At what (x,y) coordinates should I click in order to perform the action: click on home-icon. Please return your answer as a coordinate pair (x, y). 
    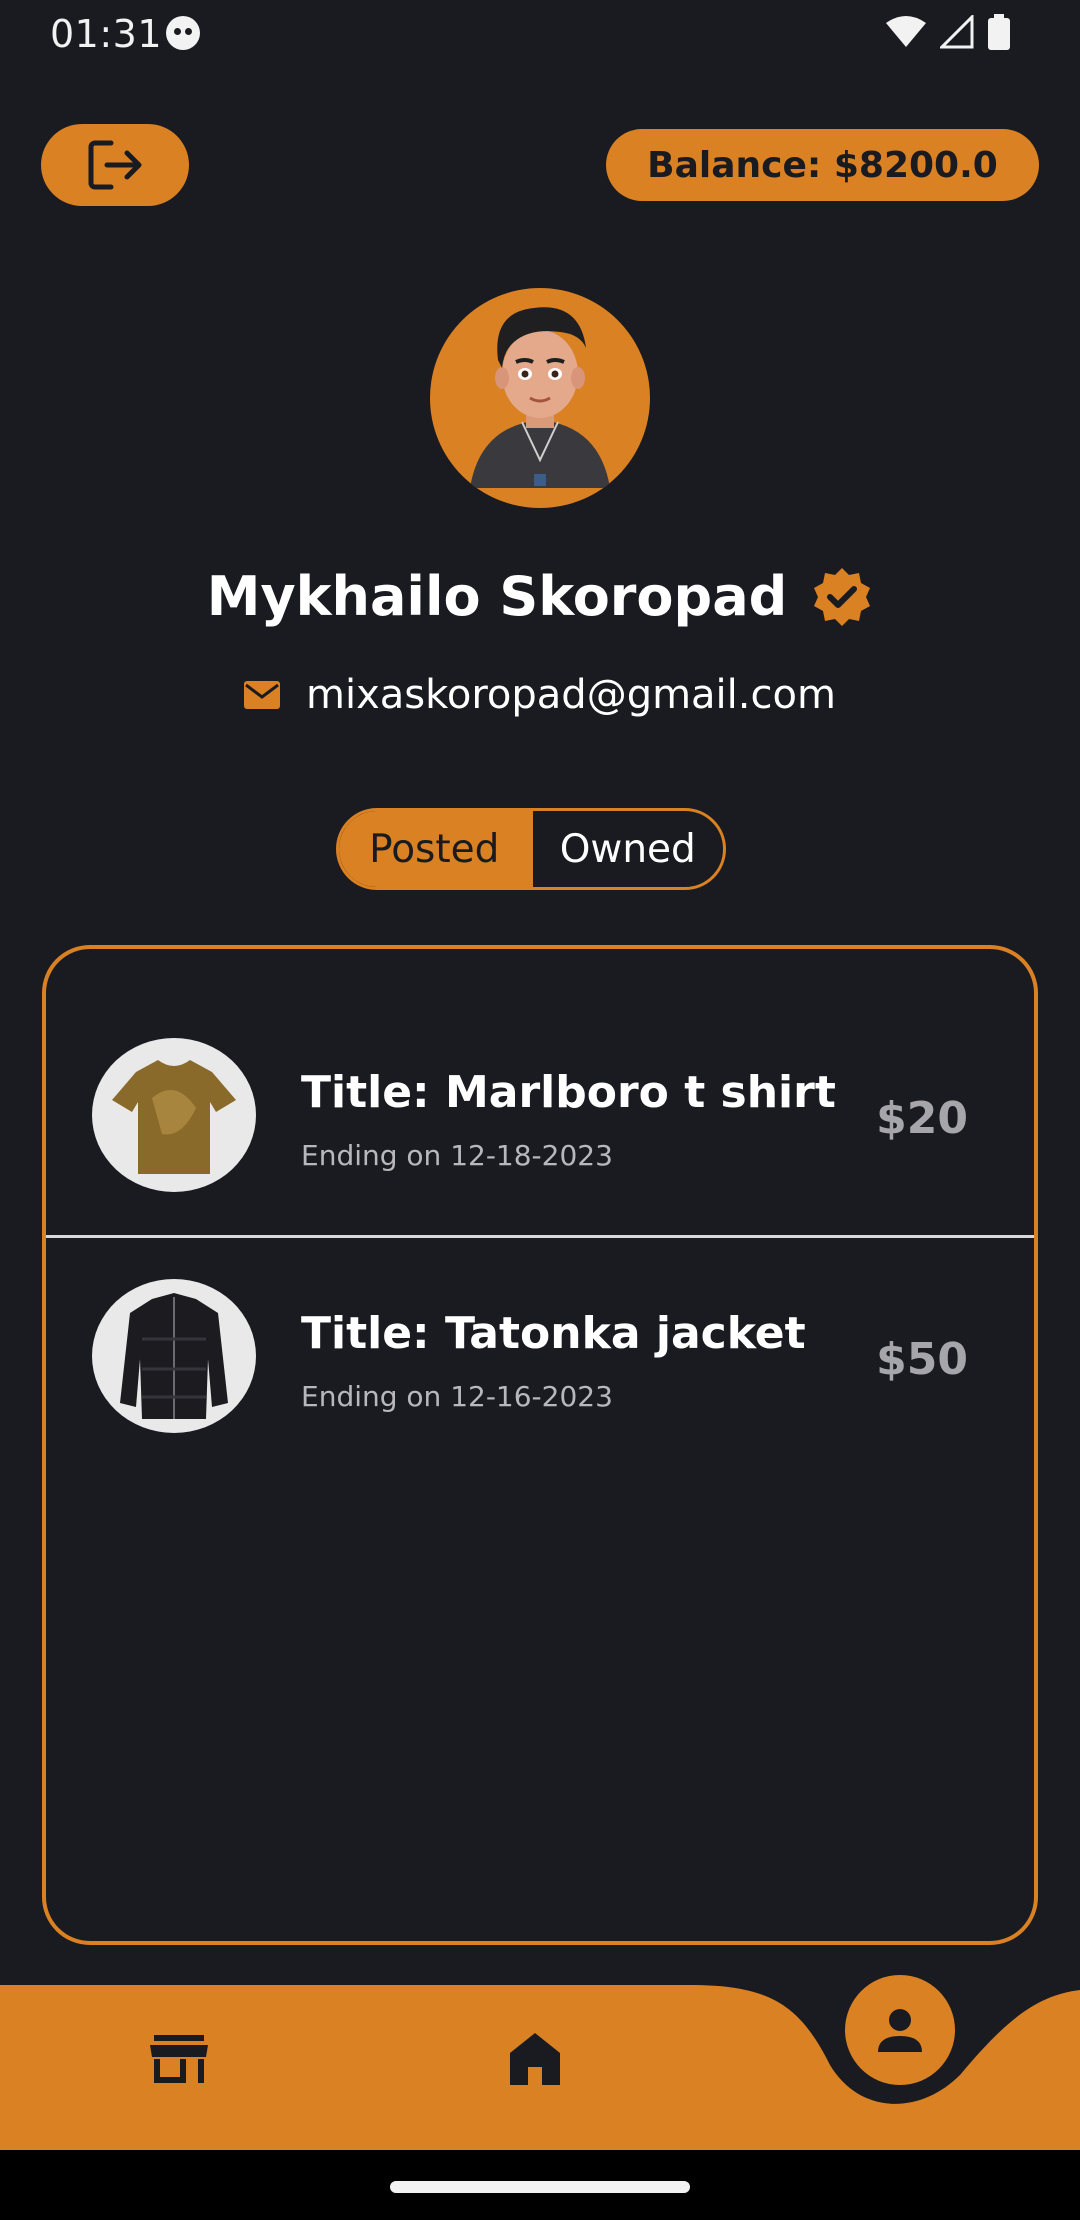
    Looking at the image, I should click on (535, 2059).